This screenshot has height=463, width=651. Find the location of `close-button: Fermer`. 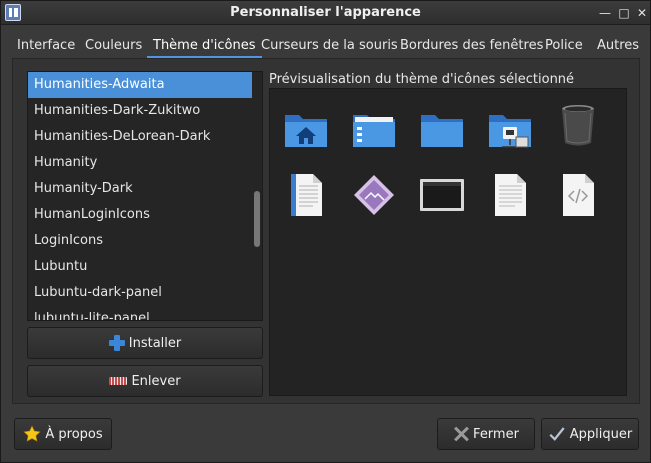

close-button: Fermer is located at coordinates (486, 434).